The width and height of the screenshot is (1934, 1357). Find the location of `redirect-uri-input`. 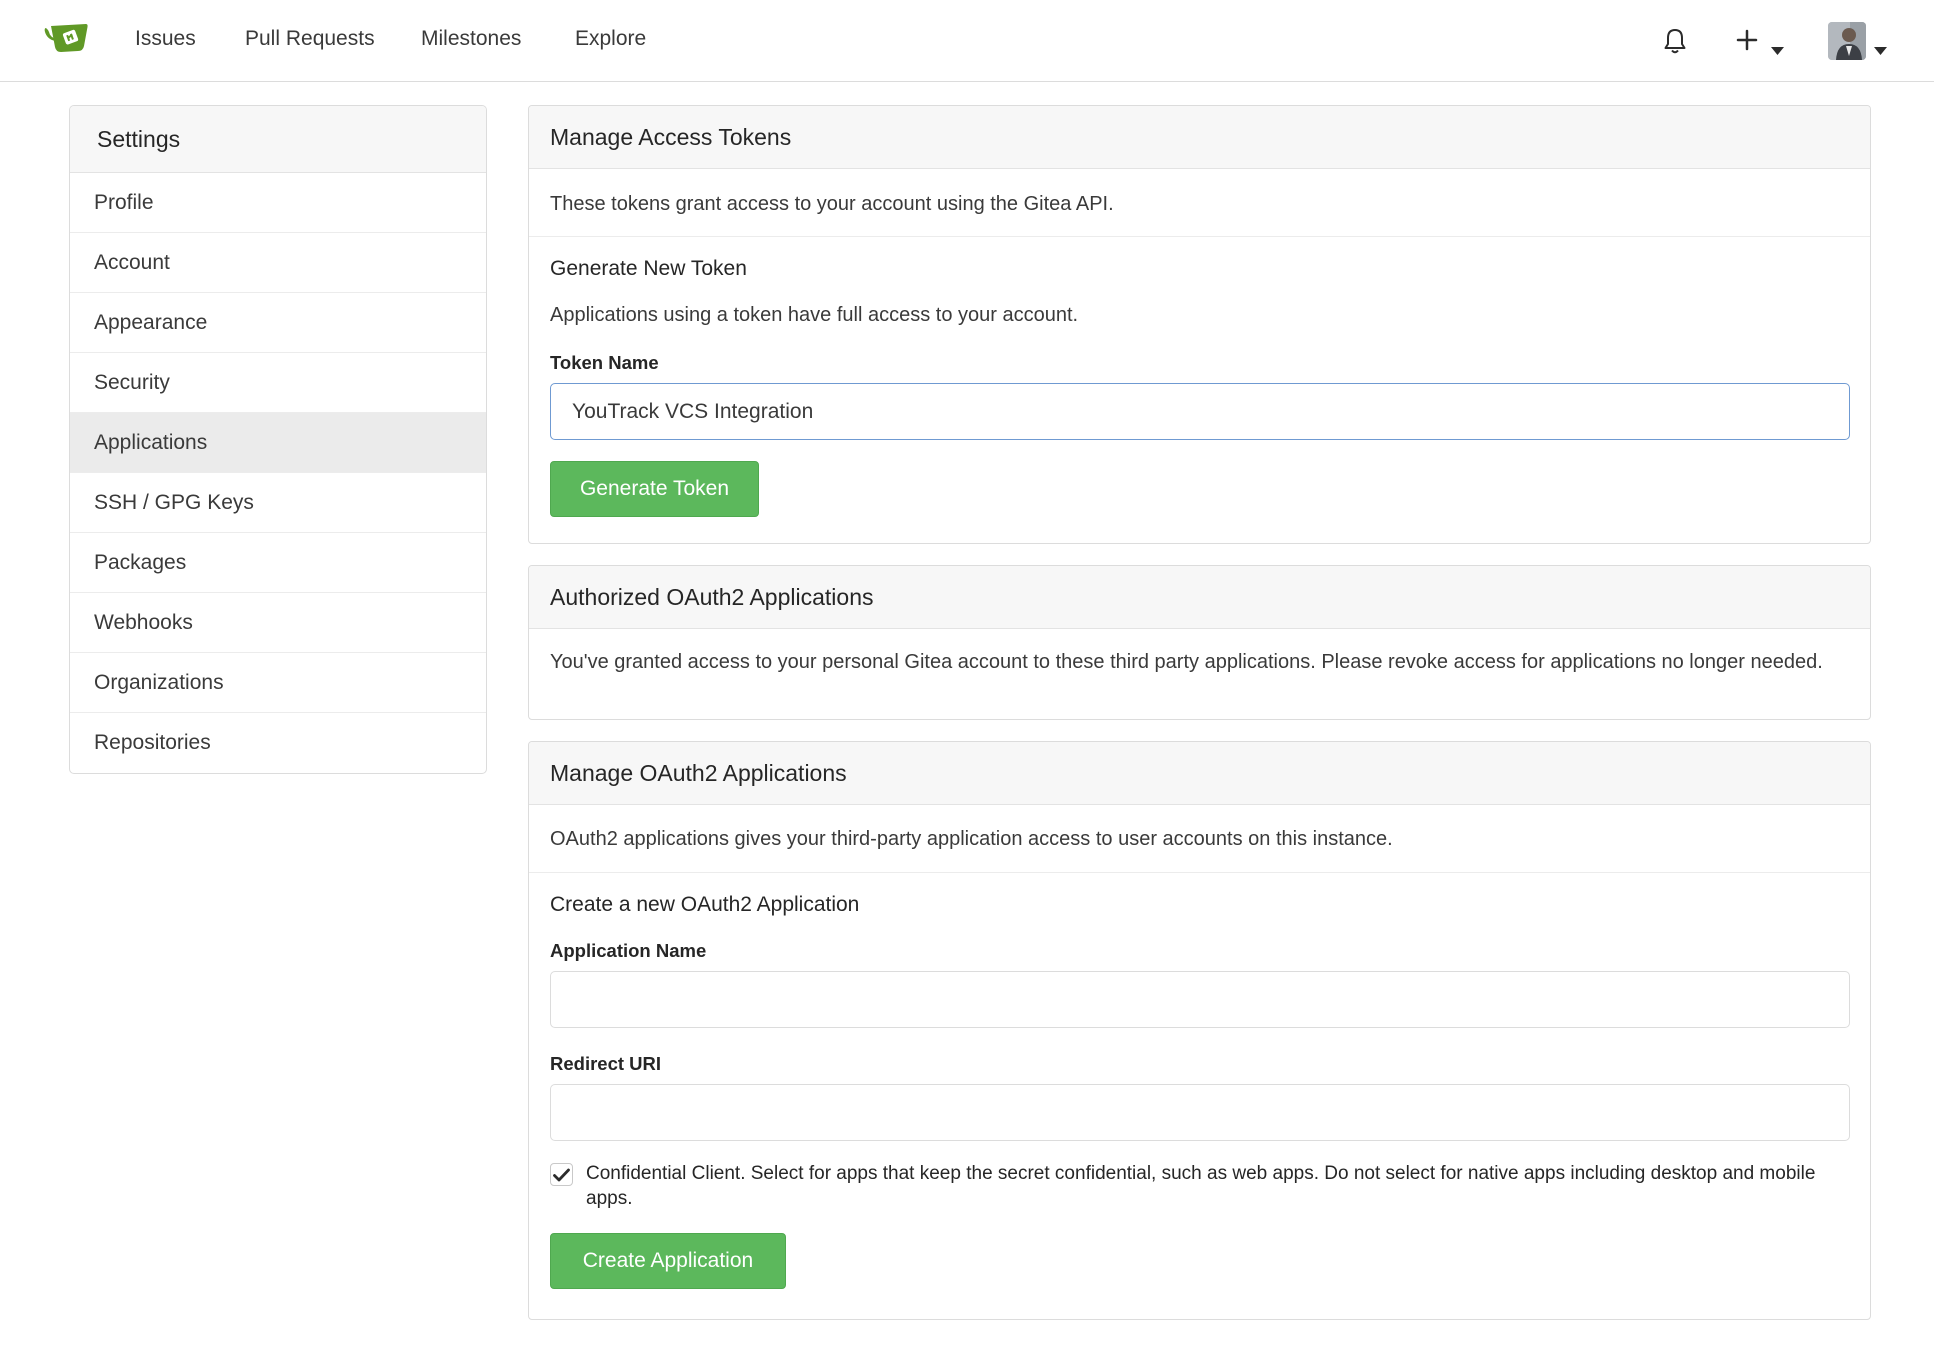

redirect-uri-input is located at coordinates (1200, 1112).